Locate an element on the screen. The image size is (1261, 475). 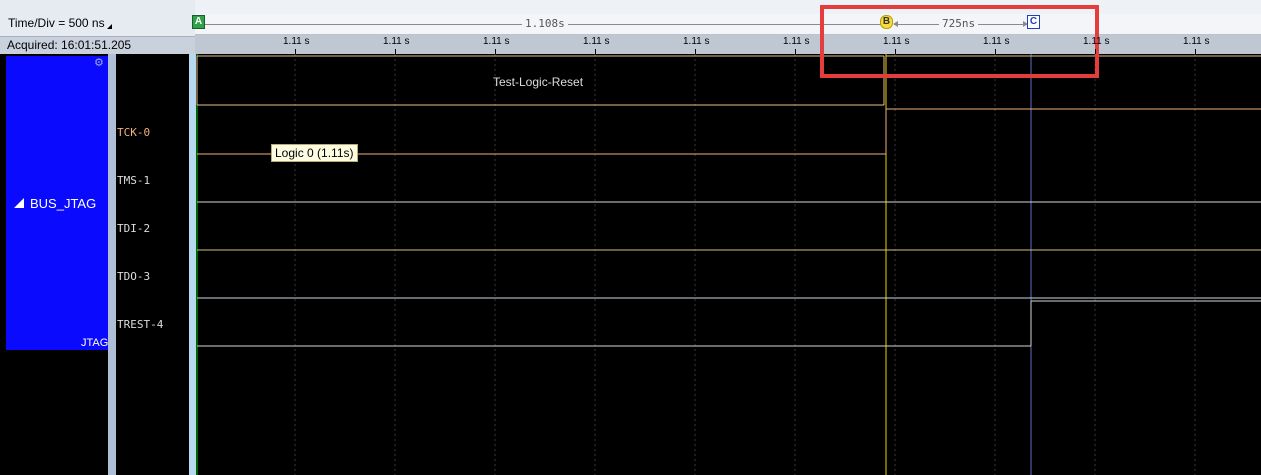
names-divider is located at coordinates (192, 264).